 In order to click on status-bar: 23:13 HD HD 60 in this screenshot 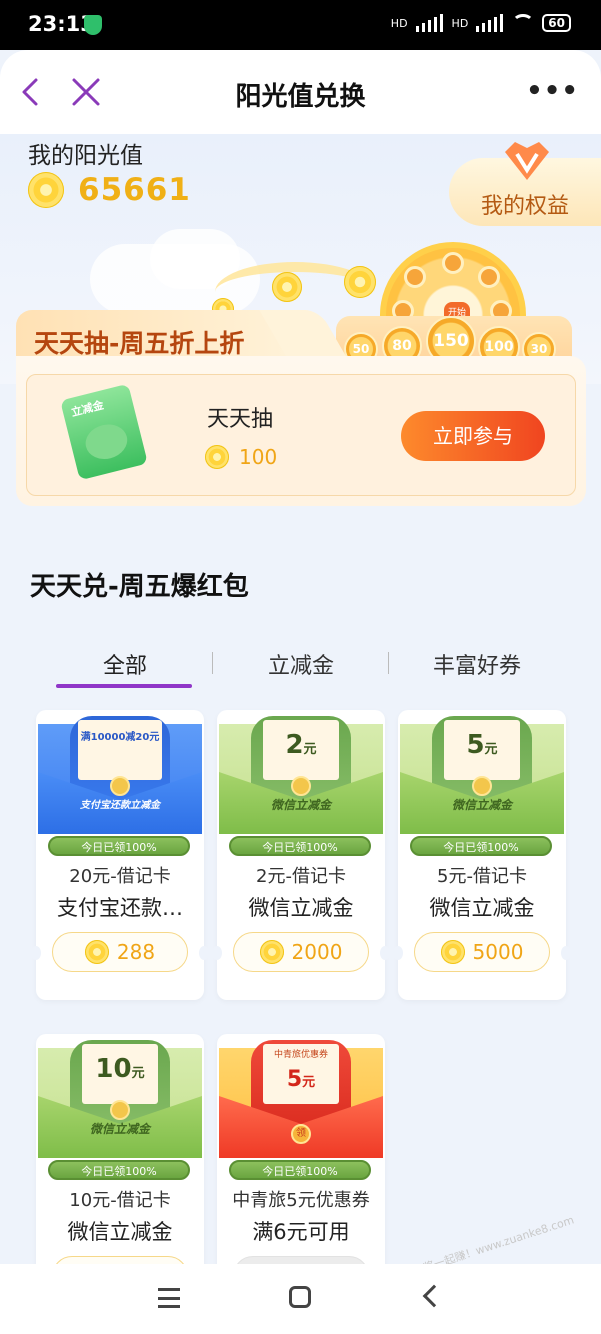, I will do `click(300, 25)`.